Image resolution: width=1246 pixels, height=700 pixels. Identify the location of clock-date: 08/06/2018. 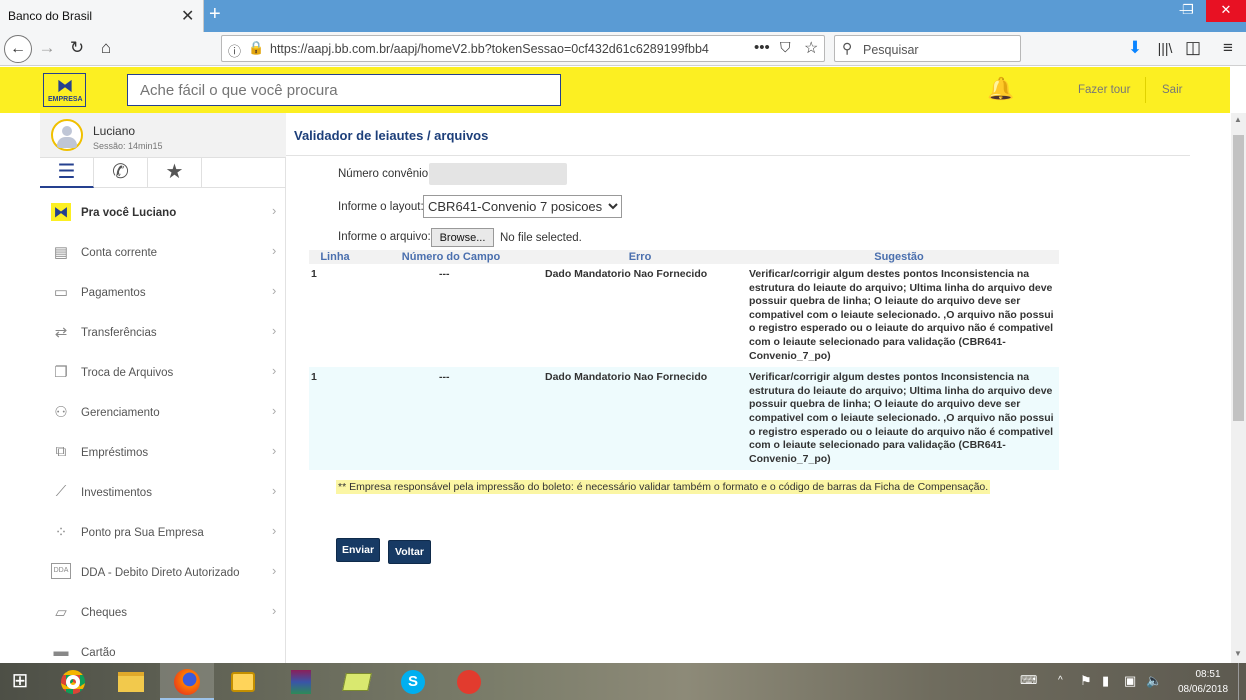
(1203, 689).